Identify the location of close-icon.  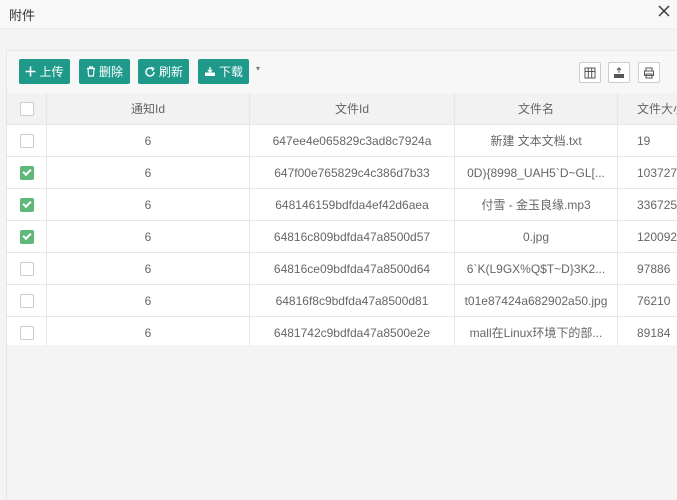
(664, 11).